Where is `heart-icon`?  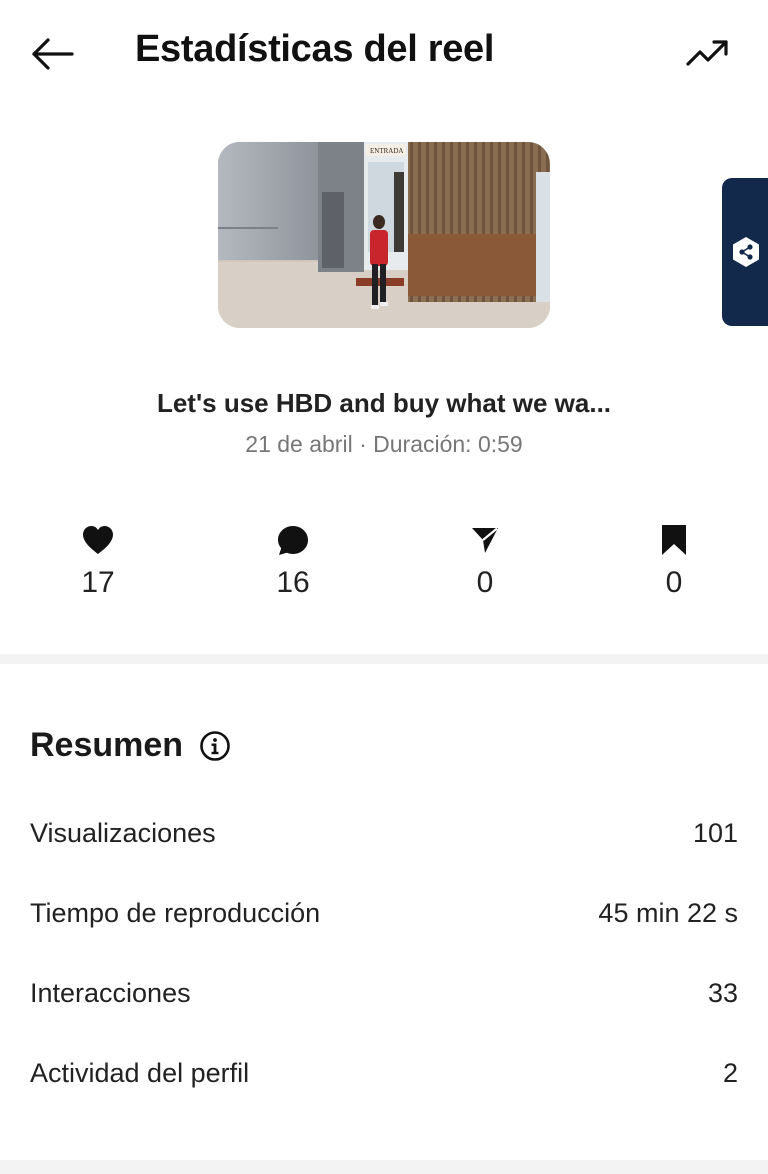 heart-icon is located at coordinates (98, 540).